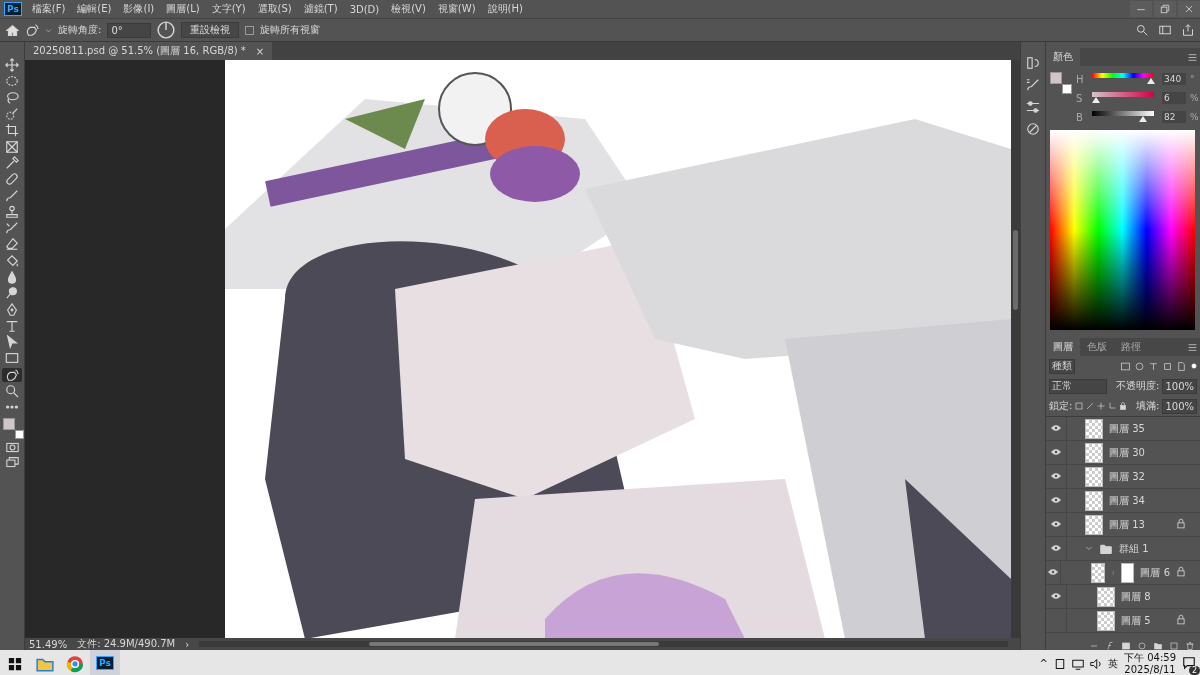 The height and width of the screenshot is (675, 1200). Describe the element at coordinates (1033, 107) in the screenshot. I see `sliders-icon` at that location.